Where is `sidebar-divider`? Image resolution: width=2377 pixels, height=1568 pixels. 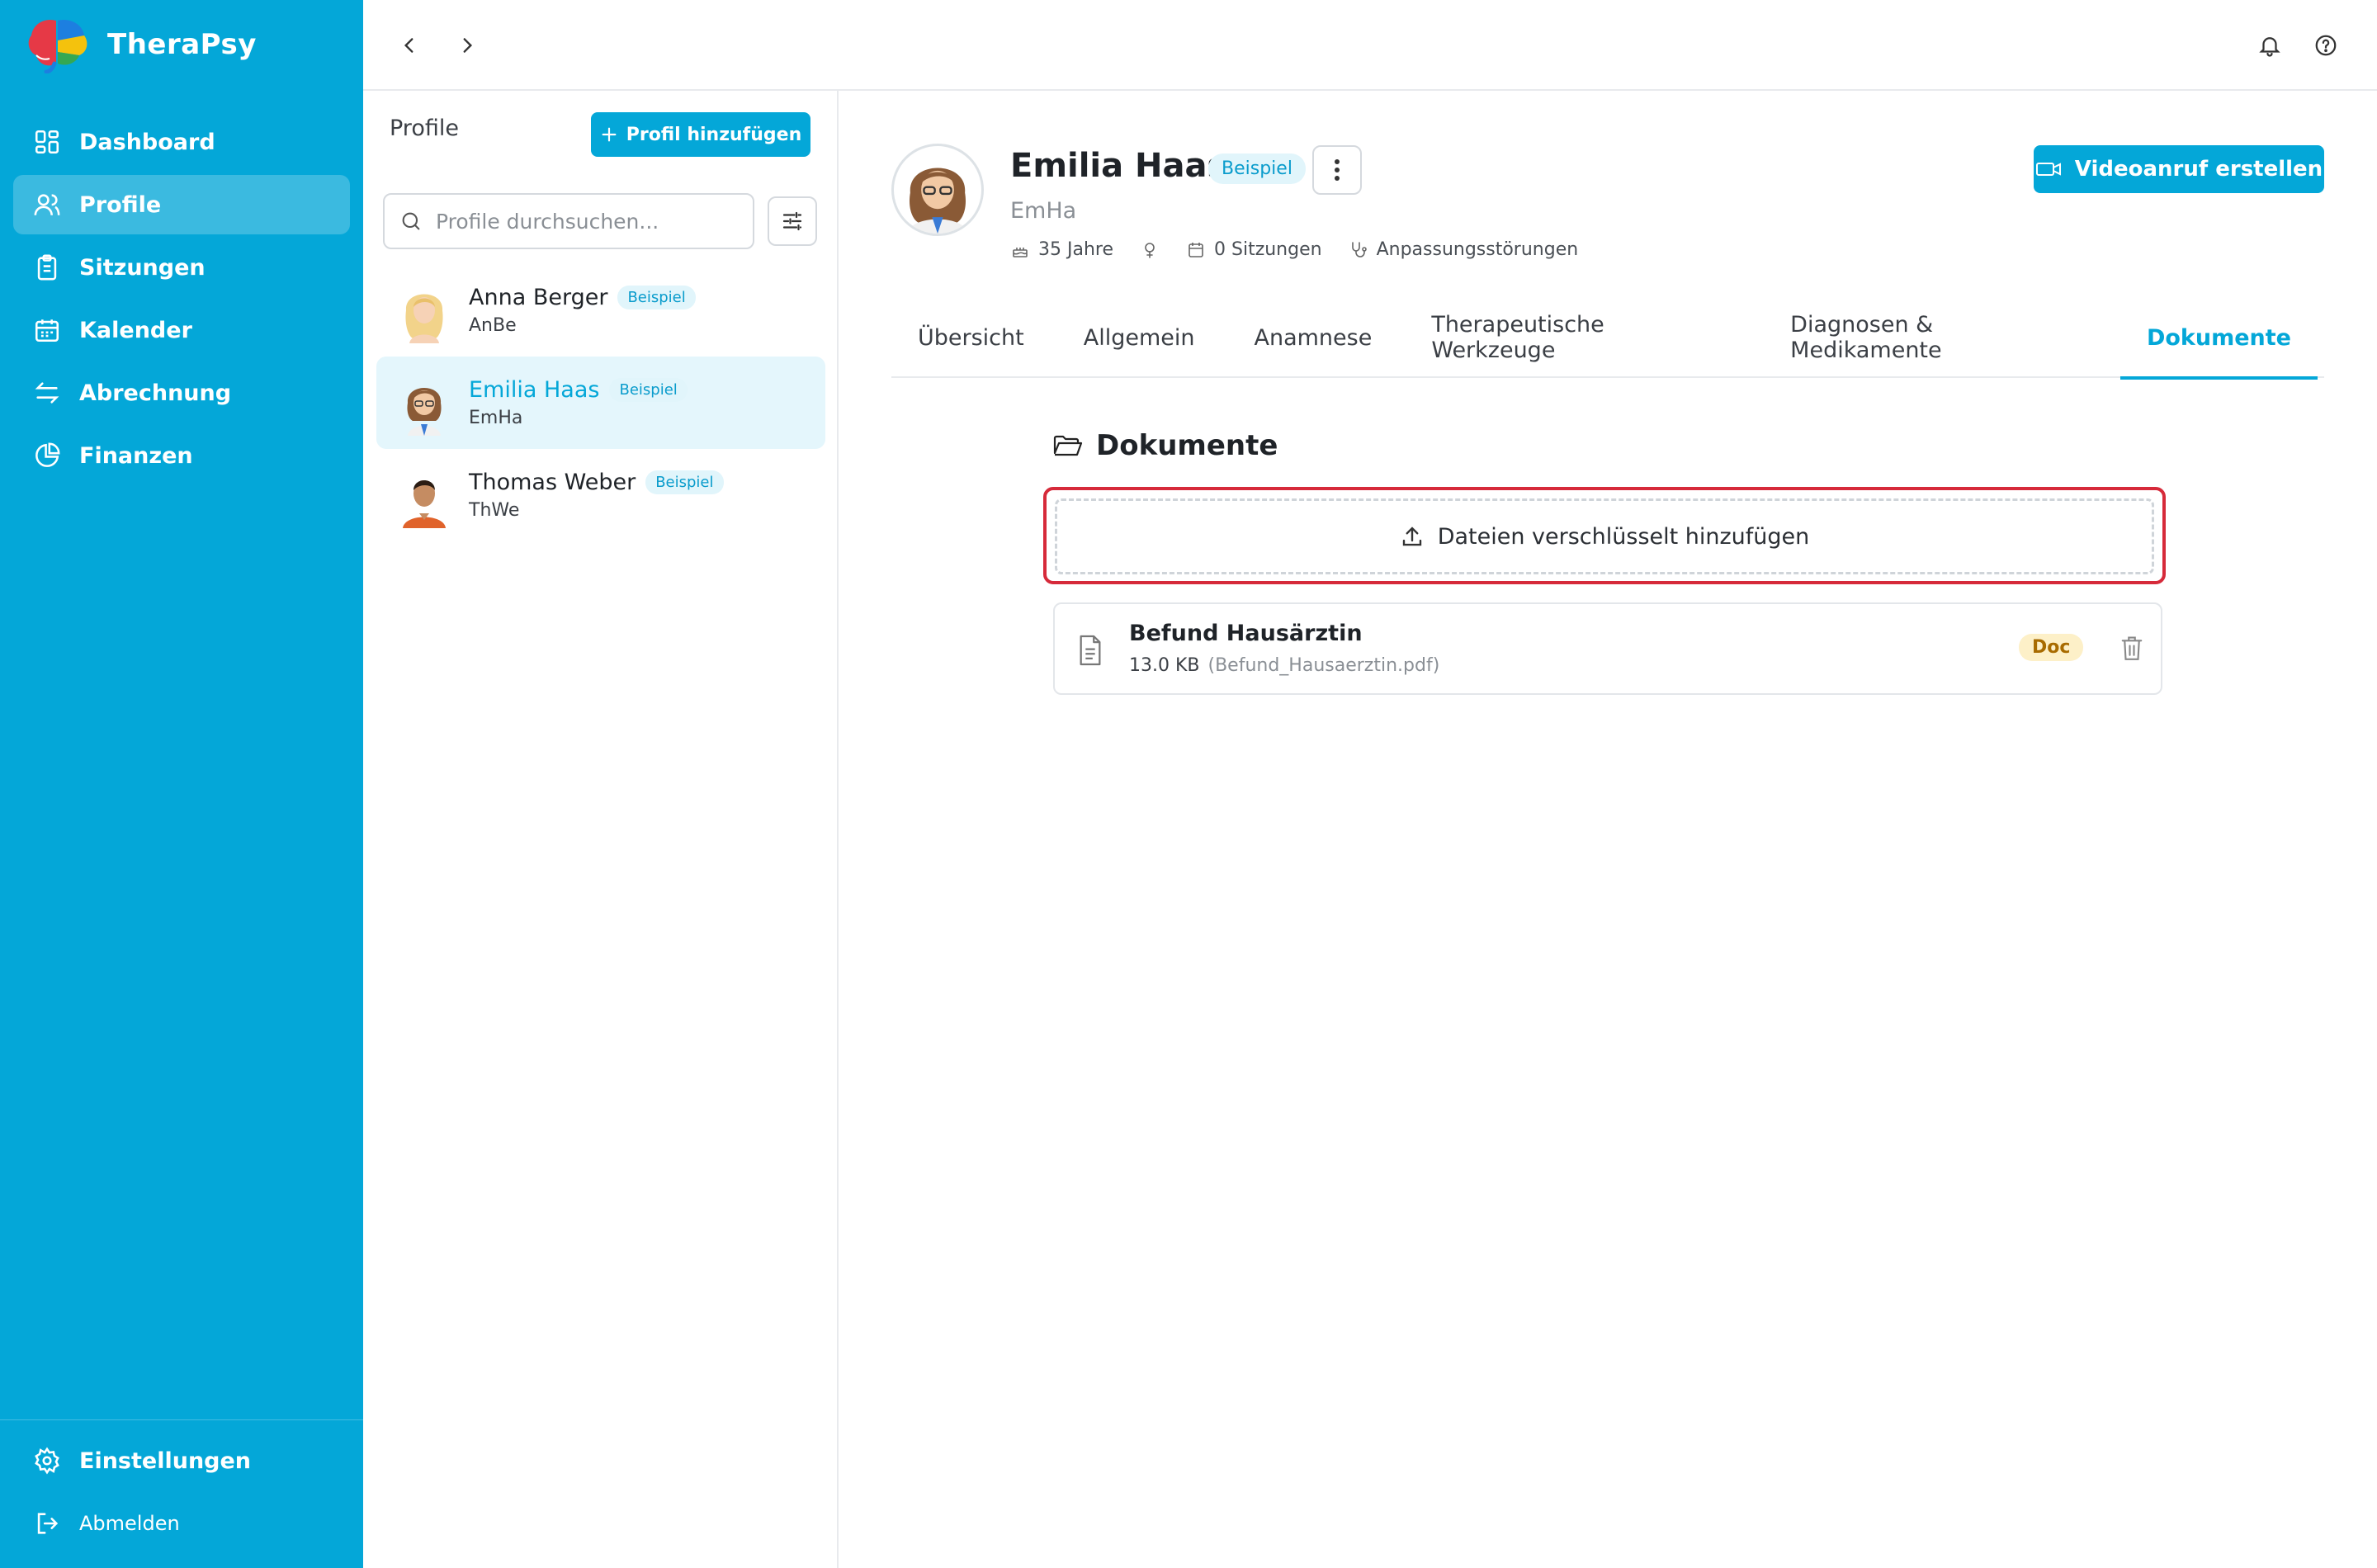 sidebar-divider is located at coordinates (181, 1419).